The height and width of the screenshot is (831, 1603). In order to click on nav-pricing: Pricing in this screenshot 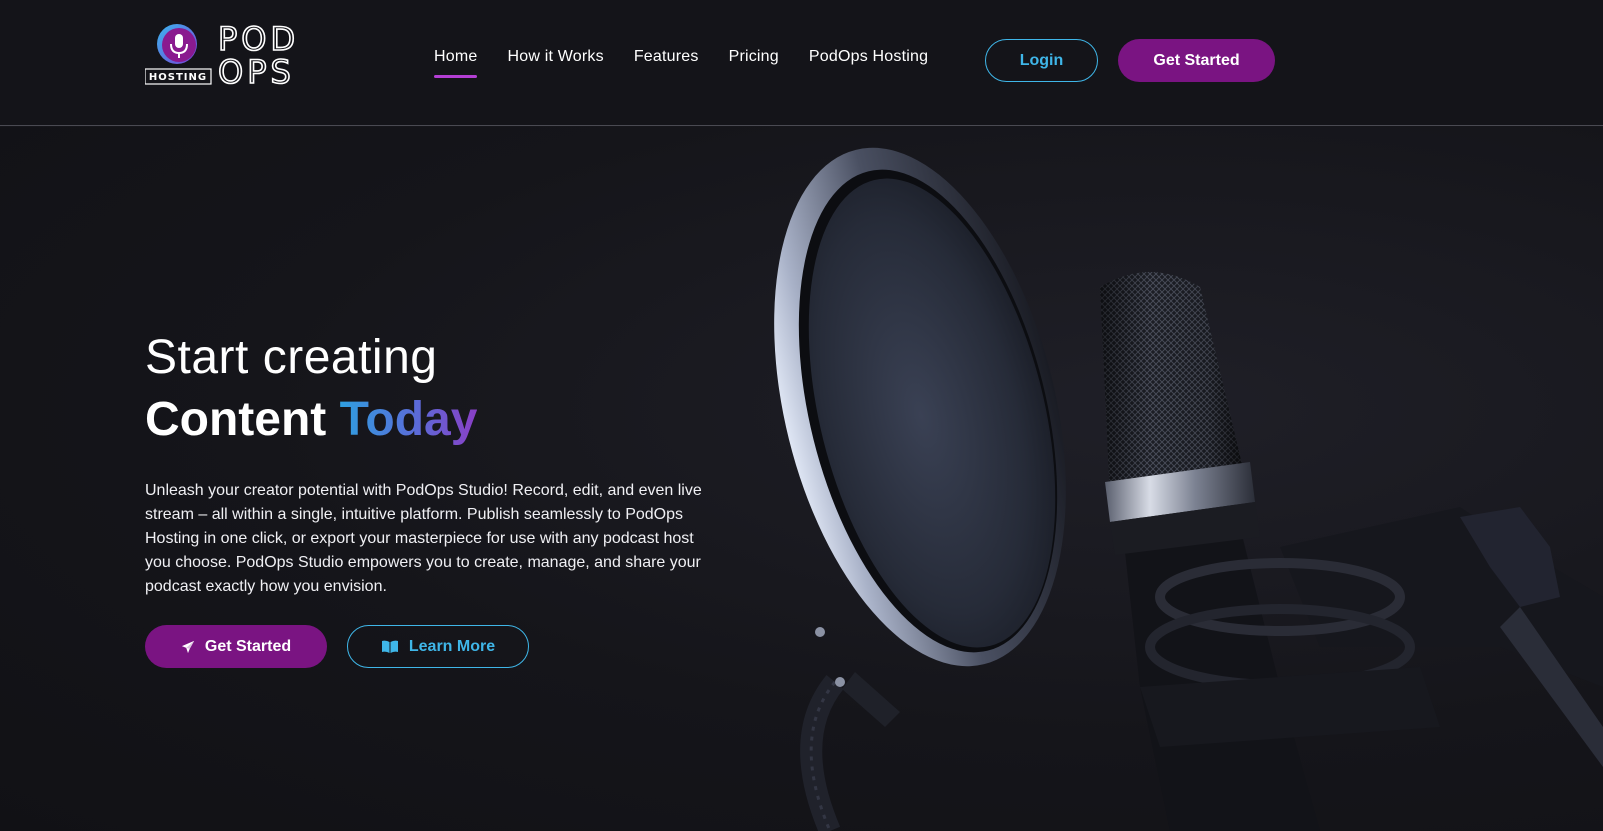, I will do `click(754, 63)`.